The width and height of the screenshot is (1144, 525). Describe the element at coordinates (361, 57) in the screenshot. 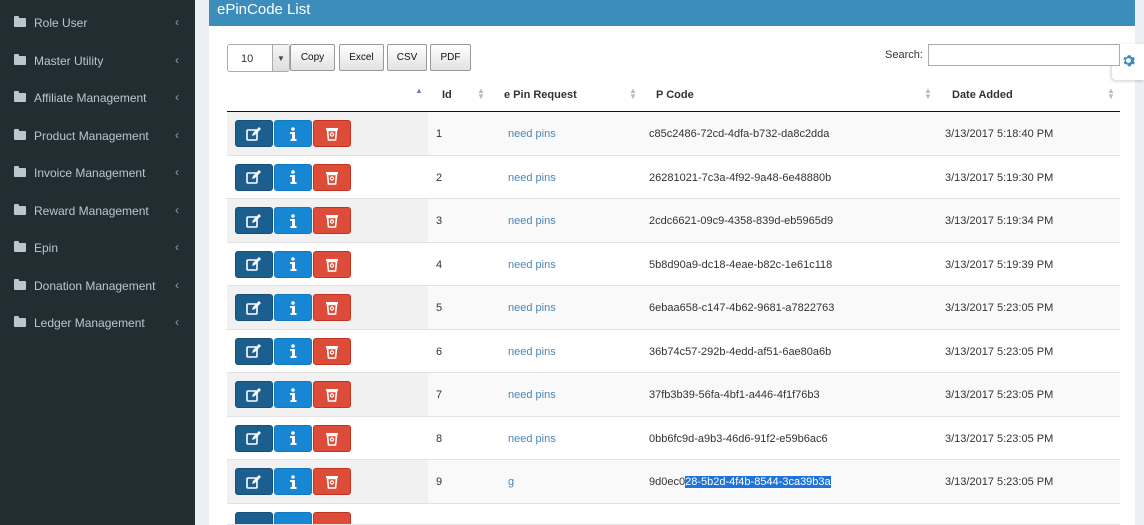

I see `excel-button: Excel` at that location.